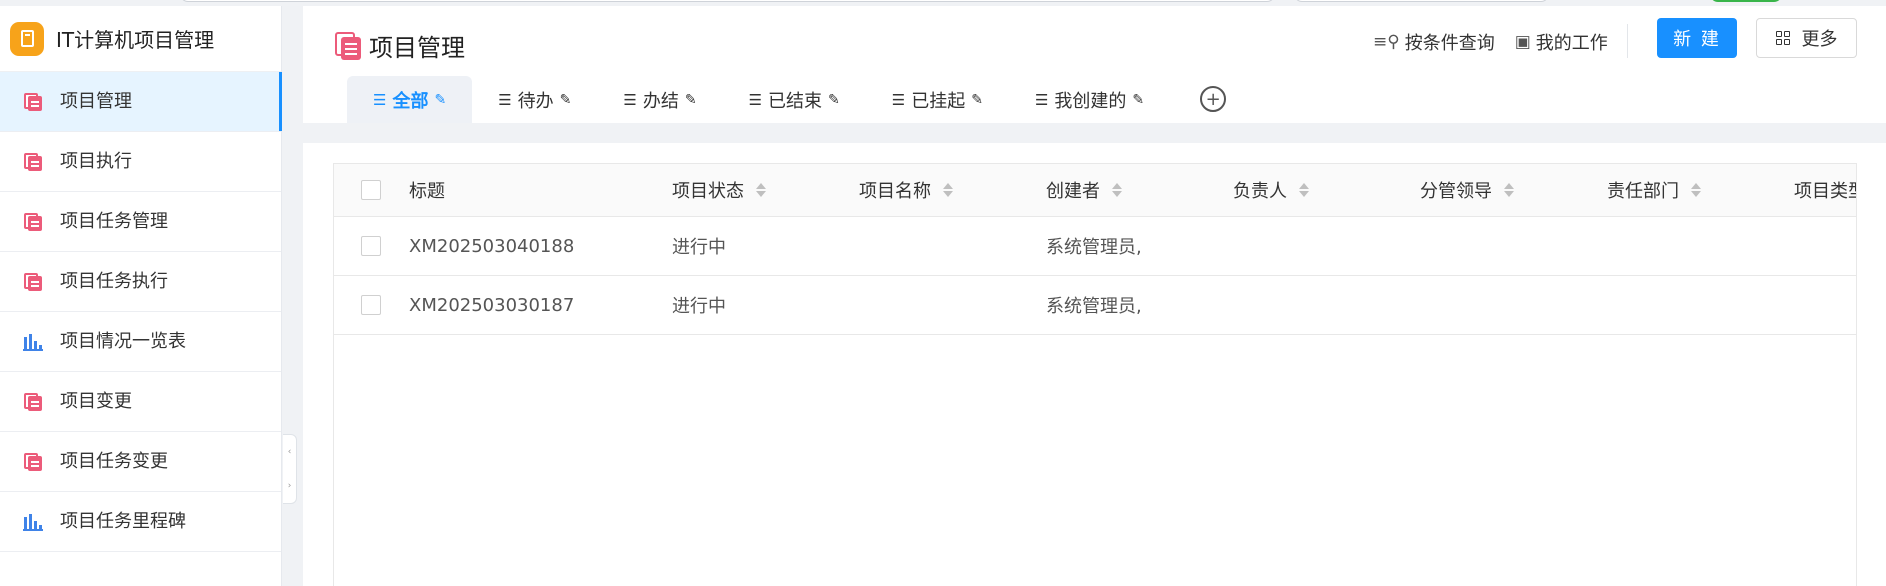  I want to click on my-work-label: 我的工作, so click(1571, 43).